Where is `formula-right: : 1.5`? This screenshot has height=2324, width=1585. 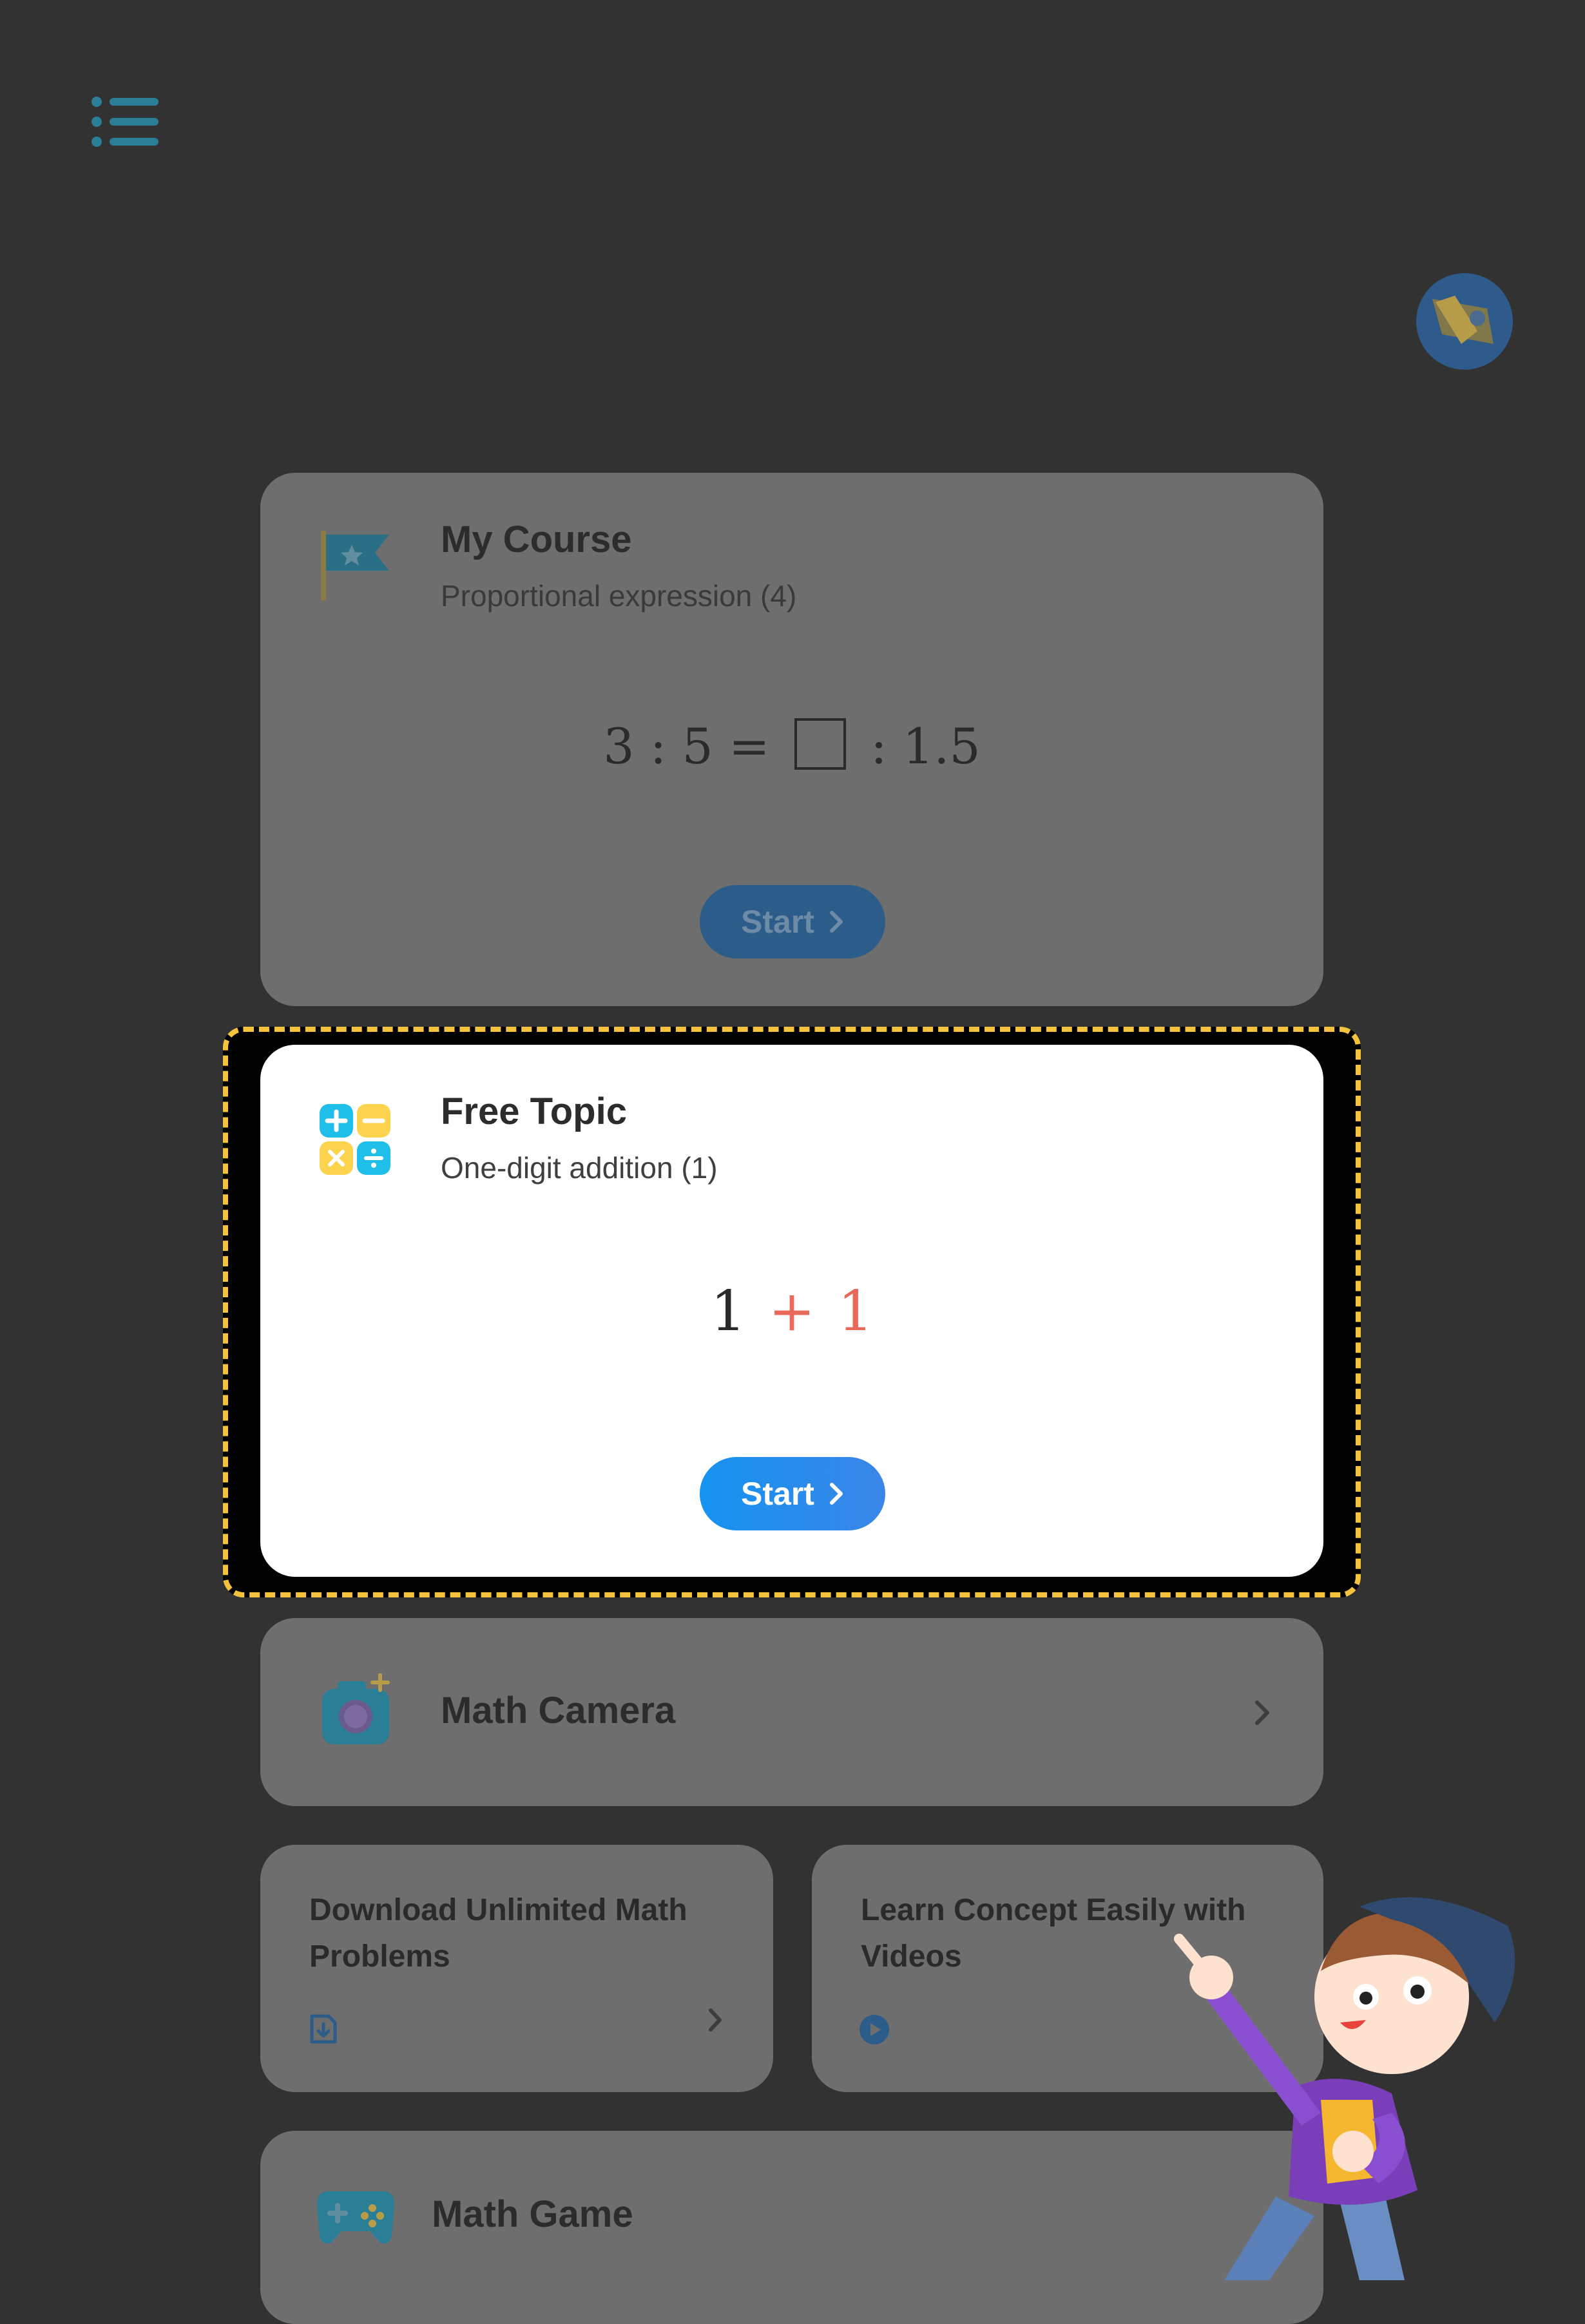
formula-right: : 1.5 is located at coordinates (925, 746).